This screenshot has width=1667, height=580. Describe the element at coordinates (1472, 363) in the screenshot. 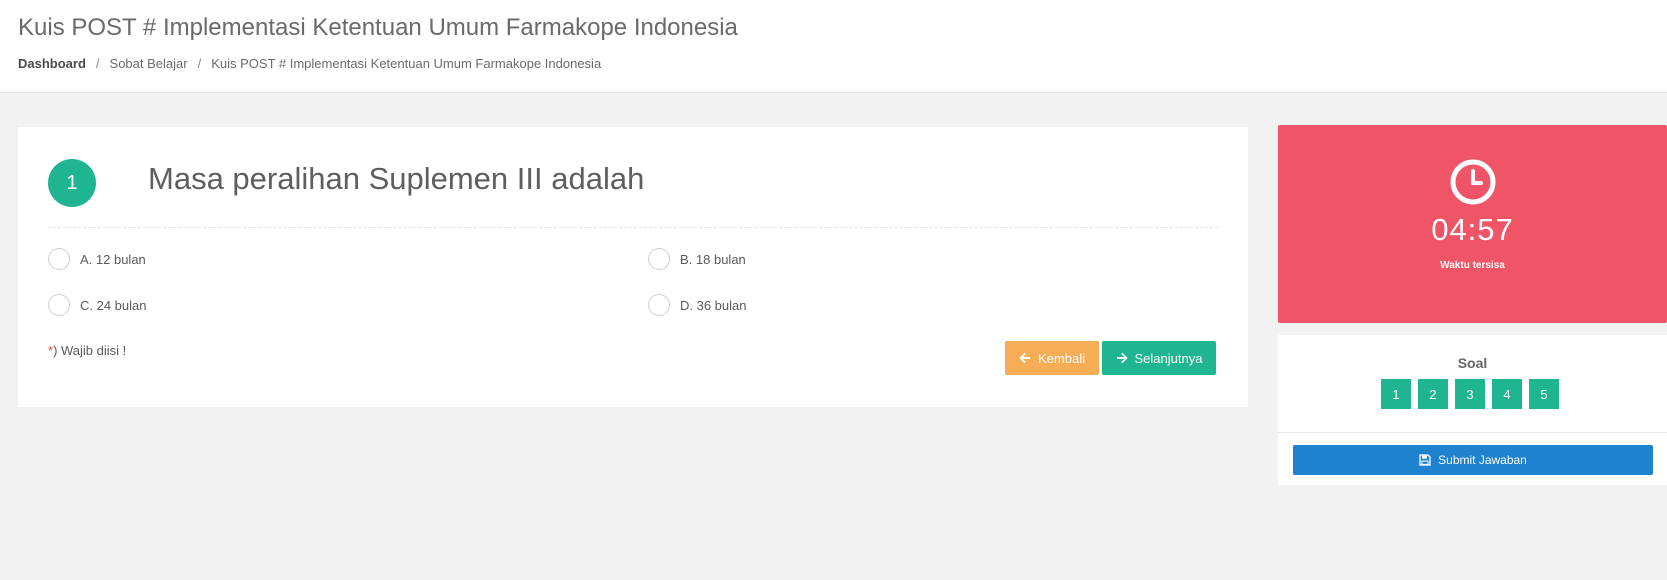

I see `soal-title: Soal` at that location.